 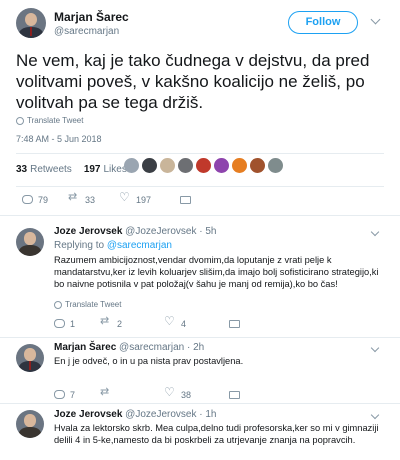 What do you see at coordinates (86, 31) in the screenshot?
I see `author-handle: @sarecmarjan` at bounding box center [86, 31].